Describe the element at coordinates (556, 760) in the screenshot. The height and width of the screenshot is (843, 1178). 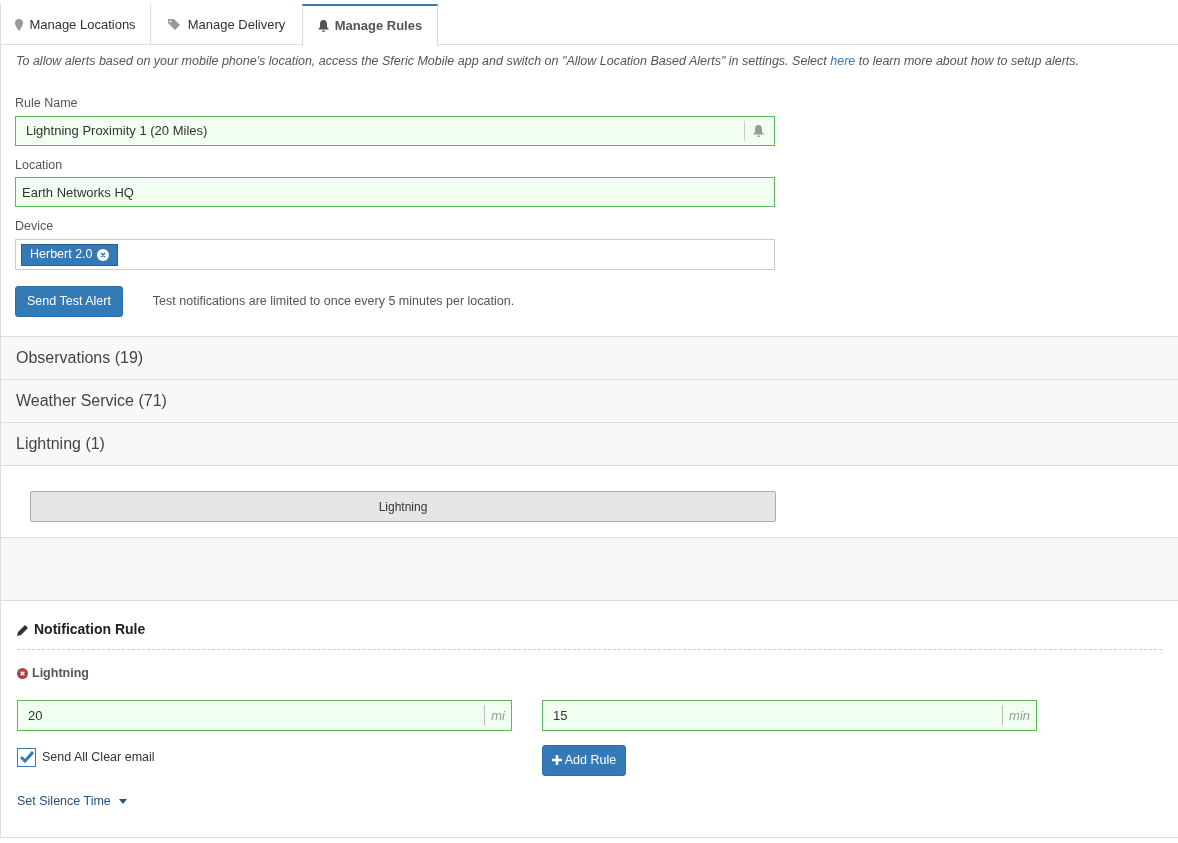
I see `plus-icon` at that location.